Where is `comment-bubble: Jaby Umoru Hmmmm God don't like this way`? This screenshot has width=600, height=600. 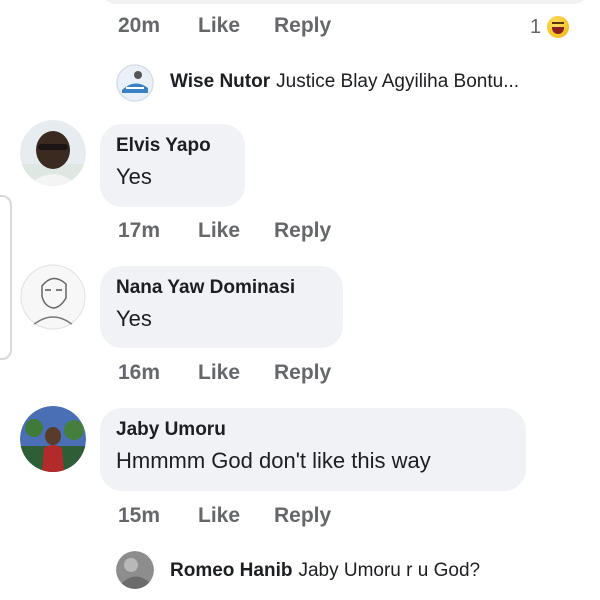 comment-bubble: Jaby Umoru Hmmmm God don't like this way is located at coordinates (313, 449).